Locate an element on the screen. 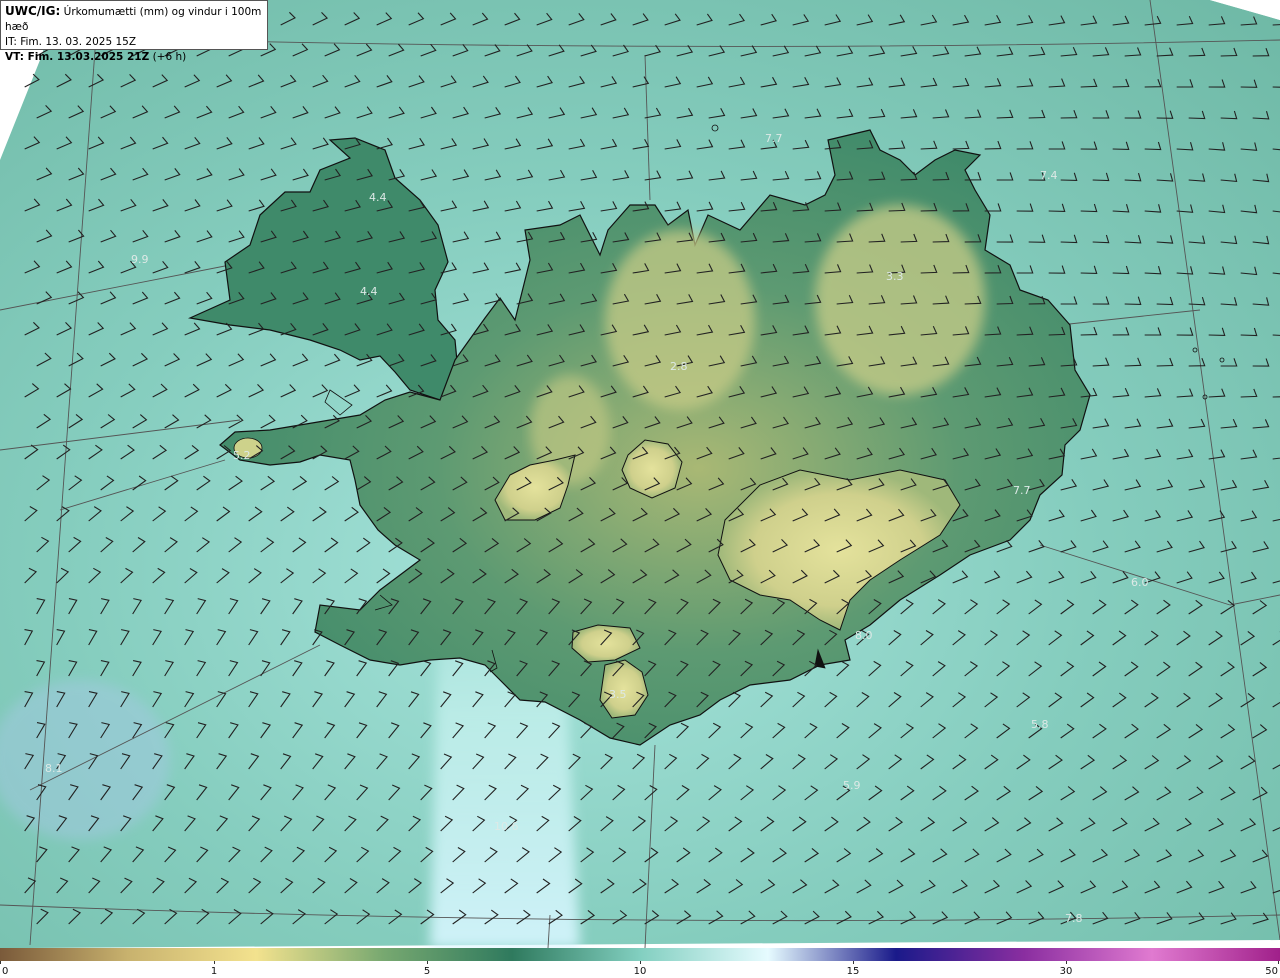  value-label: 7.4 is located at coordinates (1049, 175).